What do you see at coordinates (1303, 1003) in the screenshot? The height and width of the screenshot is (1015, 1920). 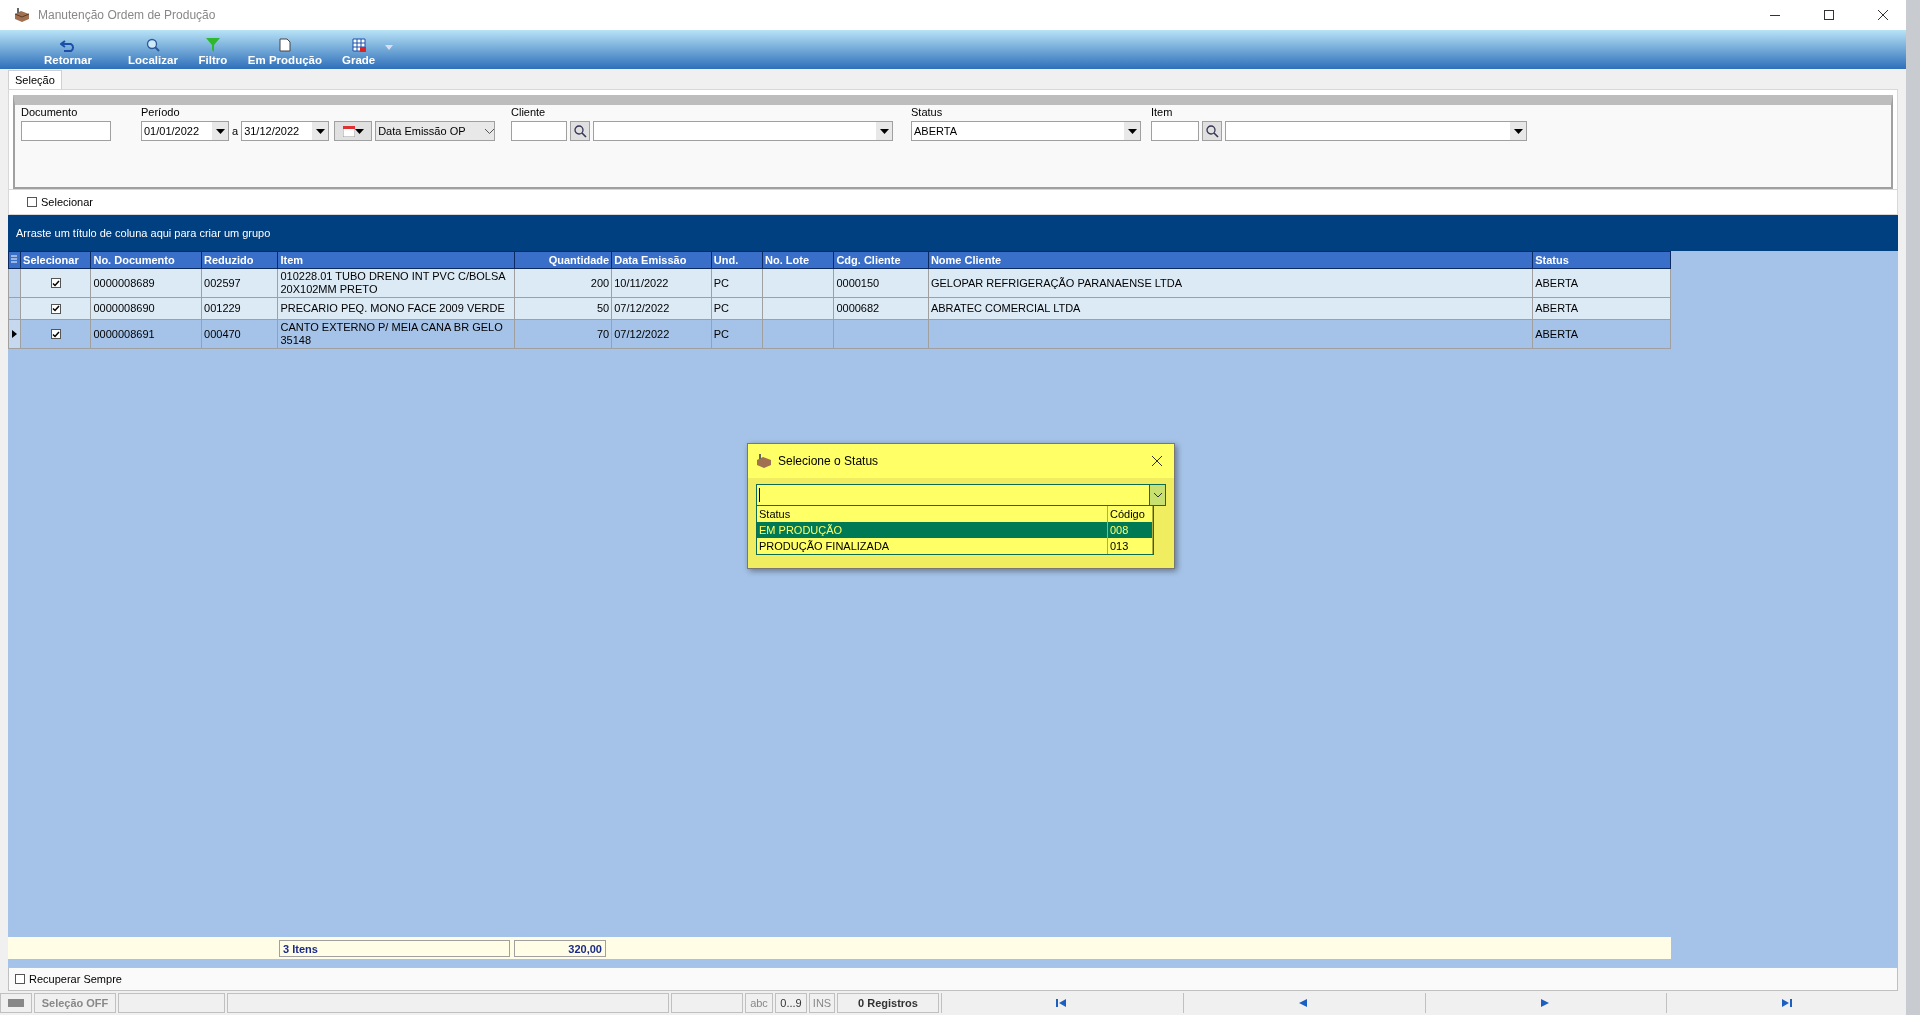 I see `previous-icon` at bounding box center [1303, 1003].